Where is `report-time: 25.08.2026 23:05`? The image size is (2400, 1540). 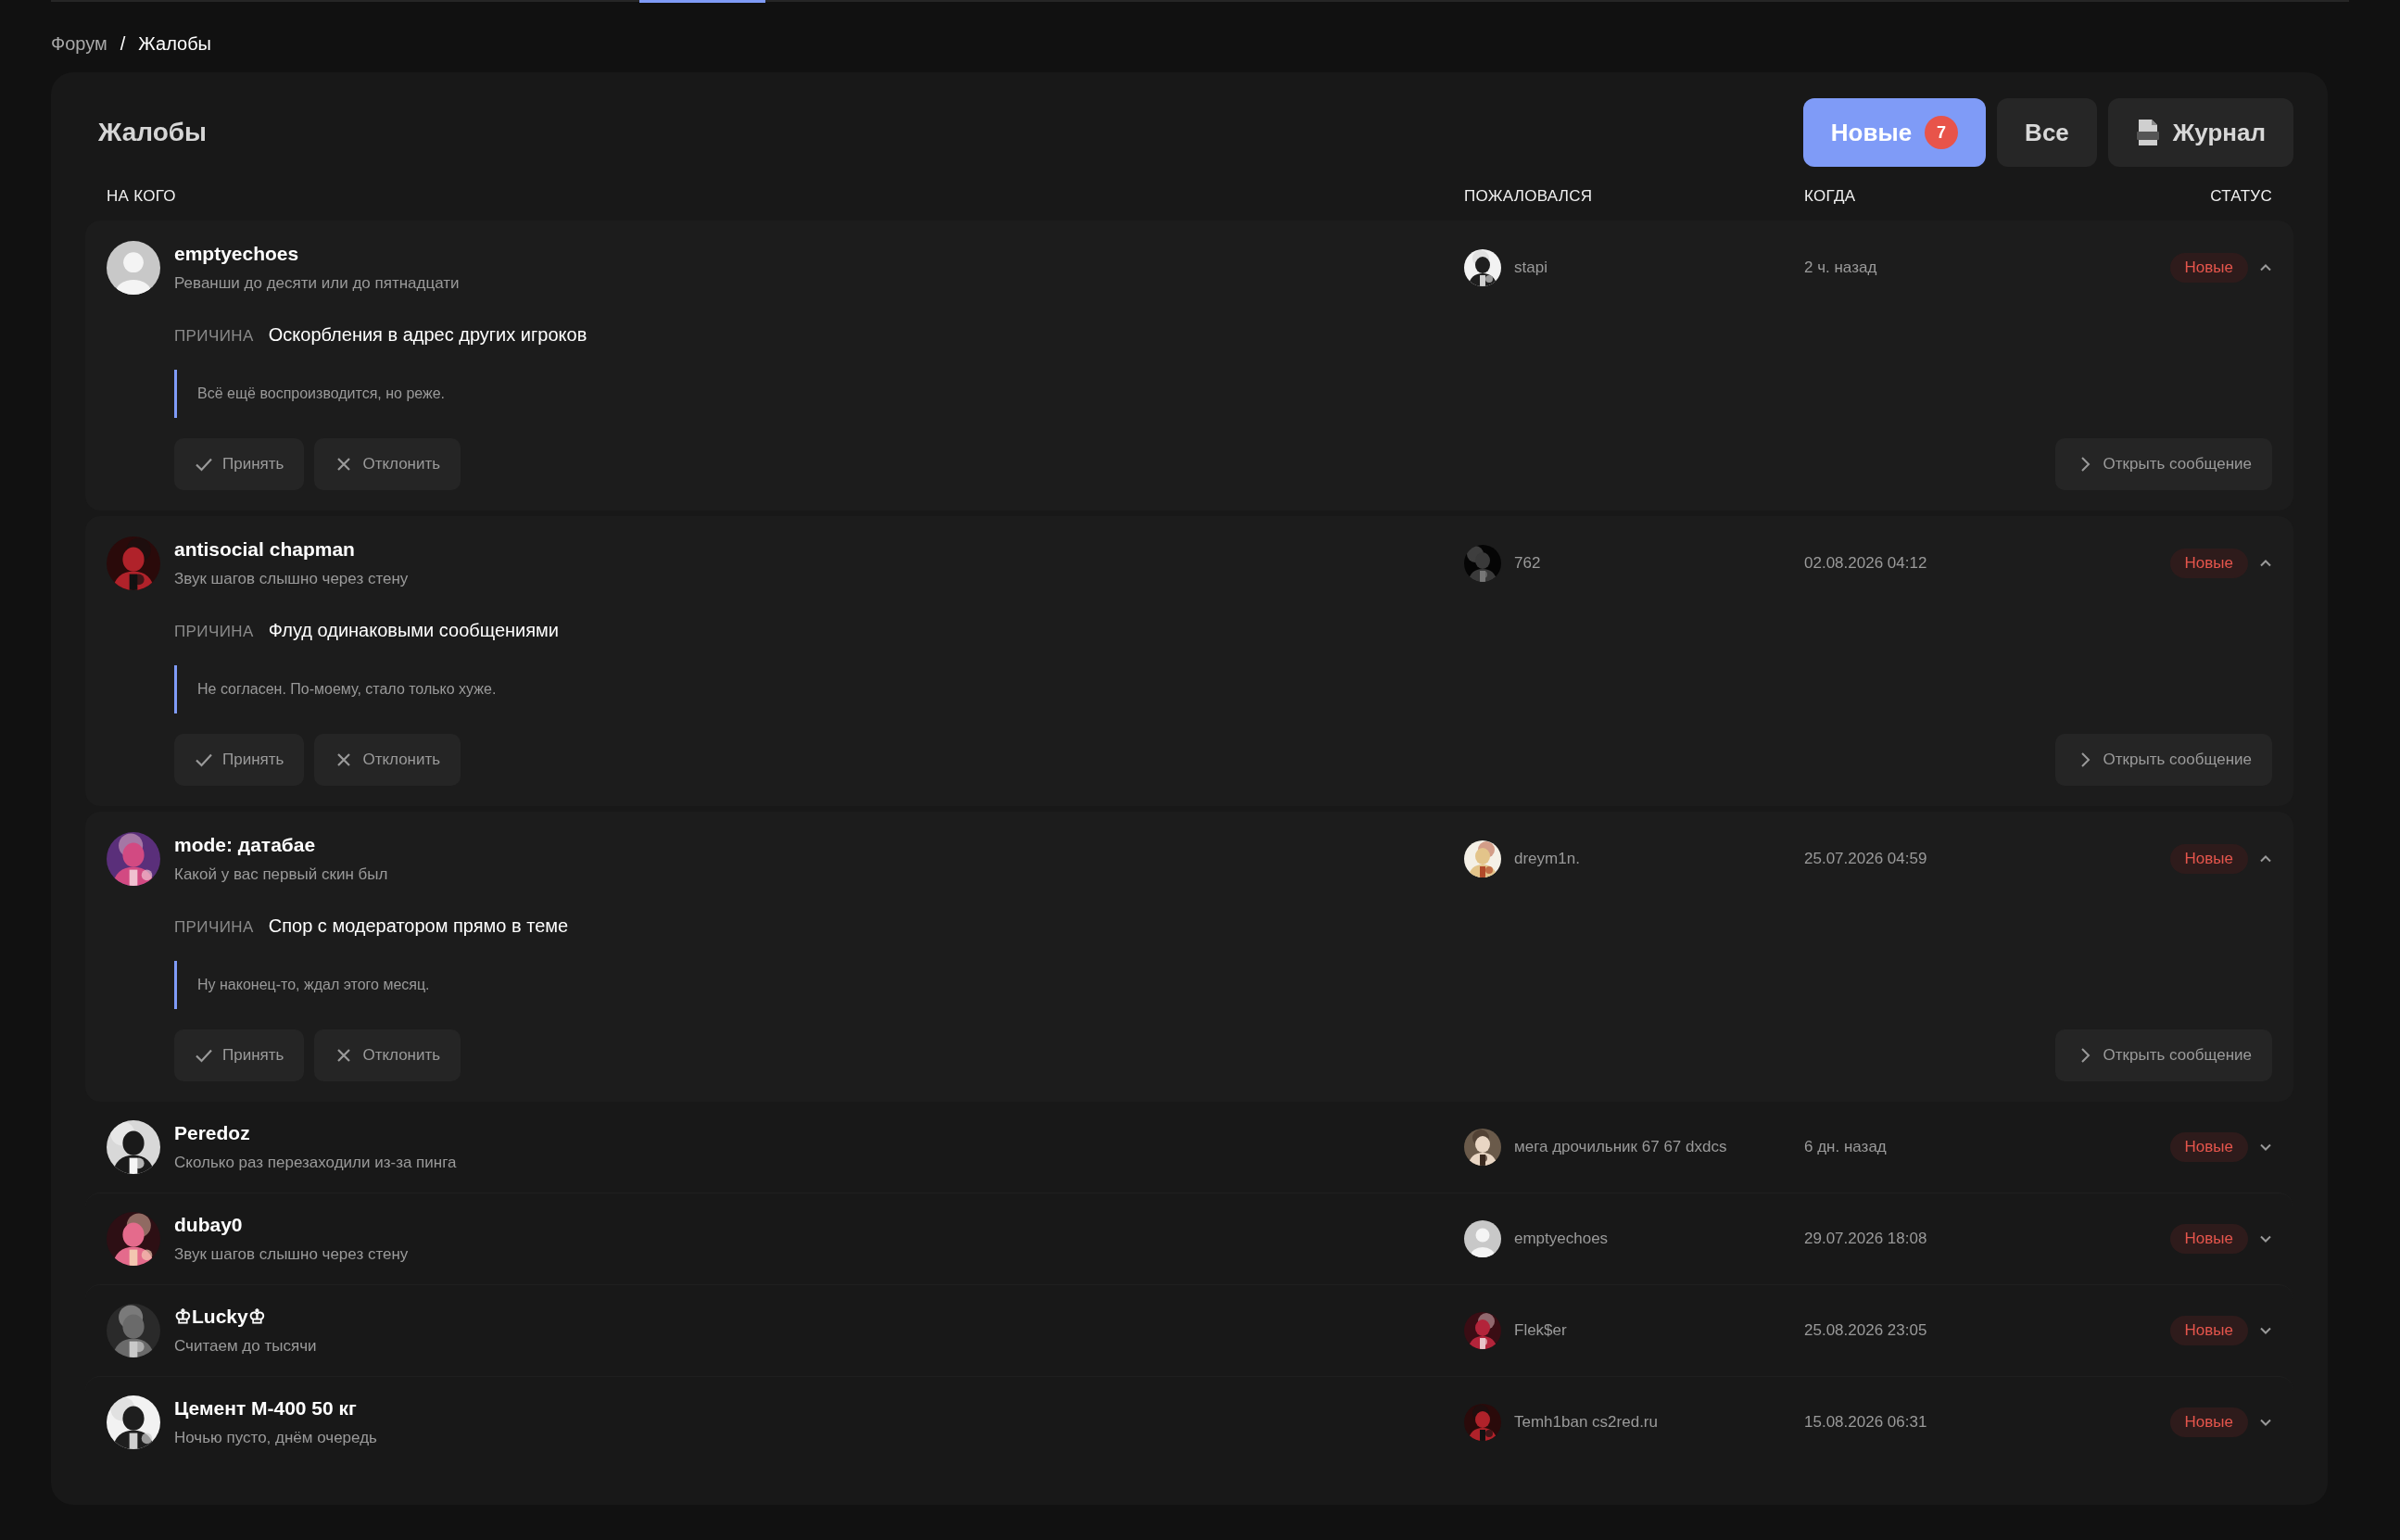
report-time: 25.08.2026 23:05 is located at coordinates (1866, 1330).